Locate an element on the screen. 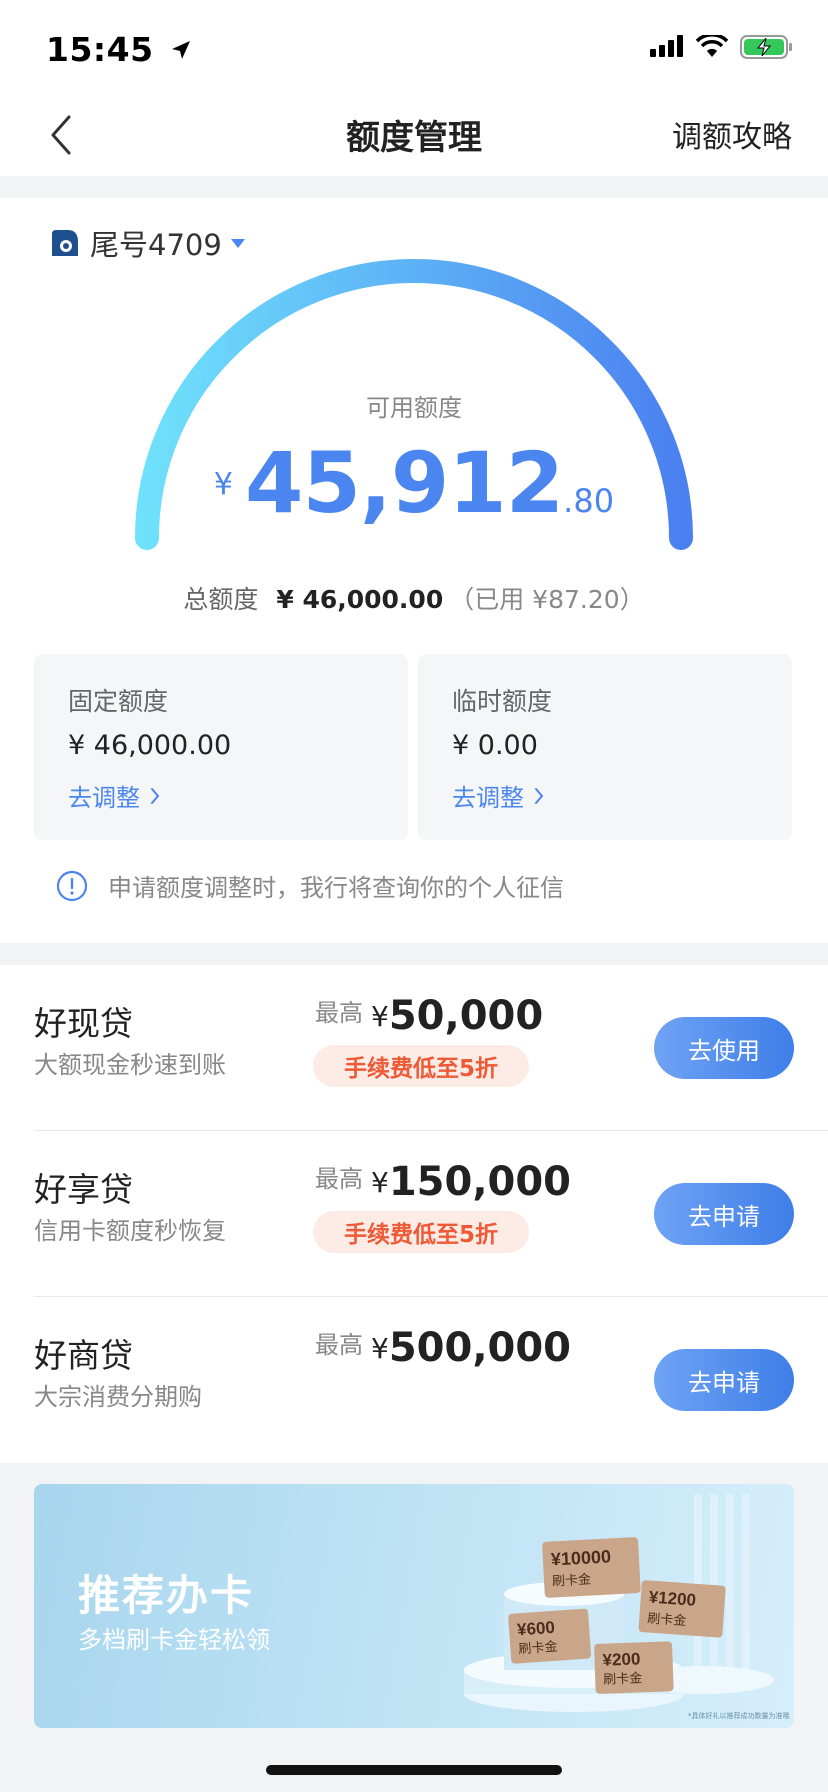 This screenshot has height=1792, width=828. loan-max-value: 50,000 is located at coordinates (466, 1016).